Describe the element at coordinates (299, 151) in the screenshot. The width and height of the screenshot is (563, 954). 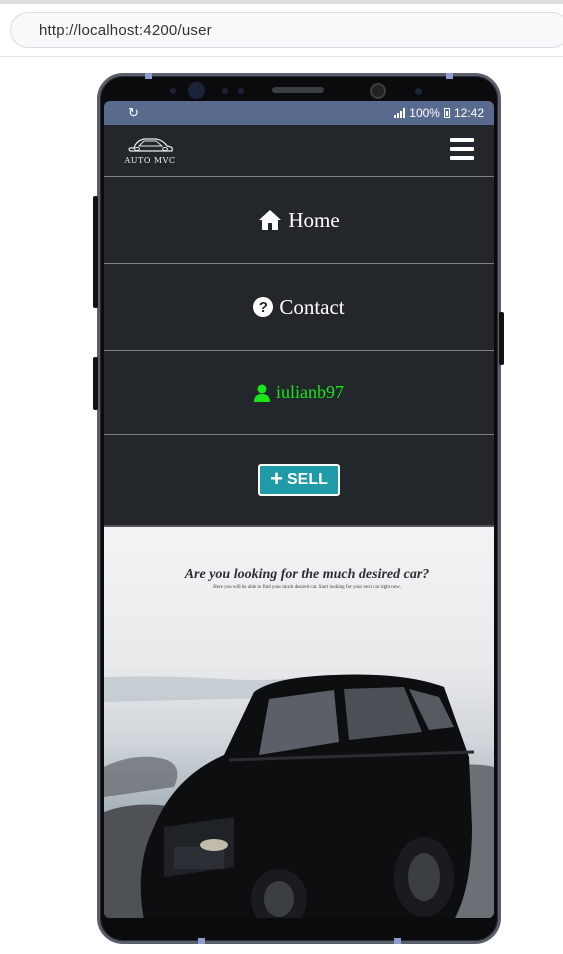
I see `navbar: AUTO MVC` at that location.